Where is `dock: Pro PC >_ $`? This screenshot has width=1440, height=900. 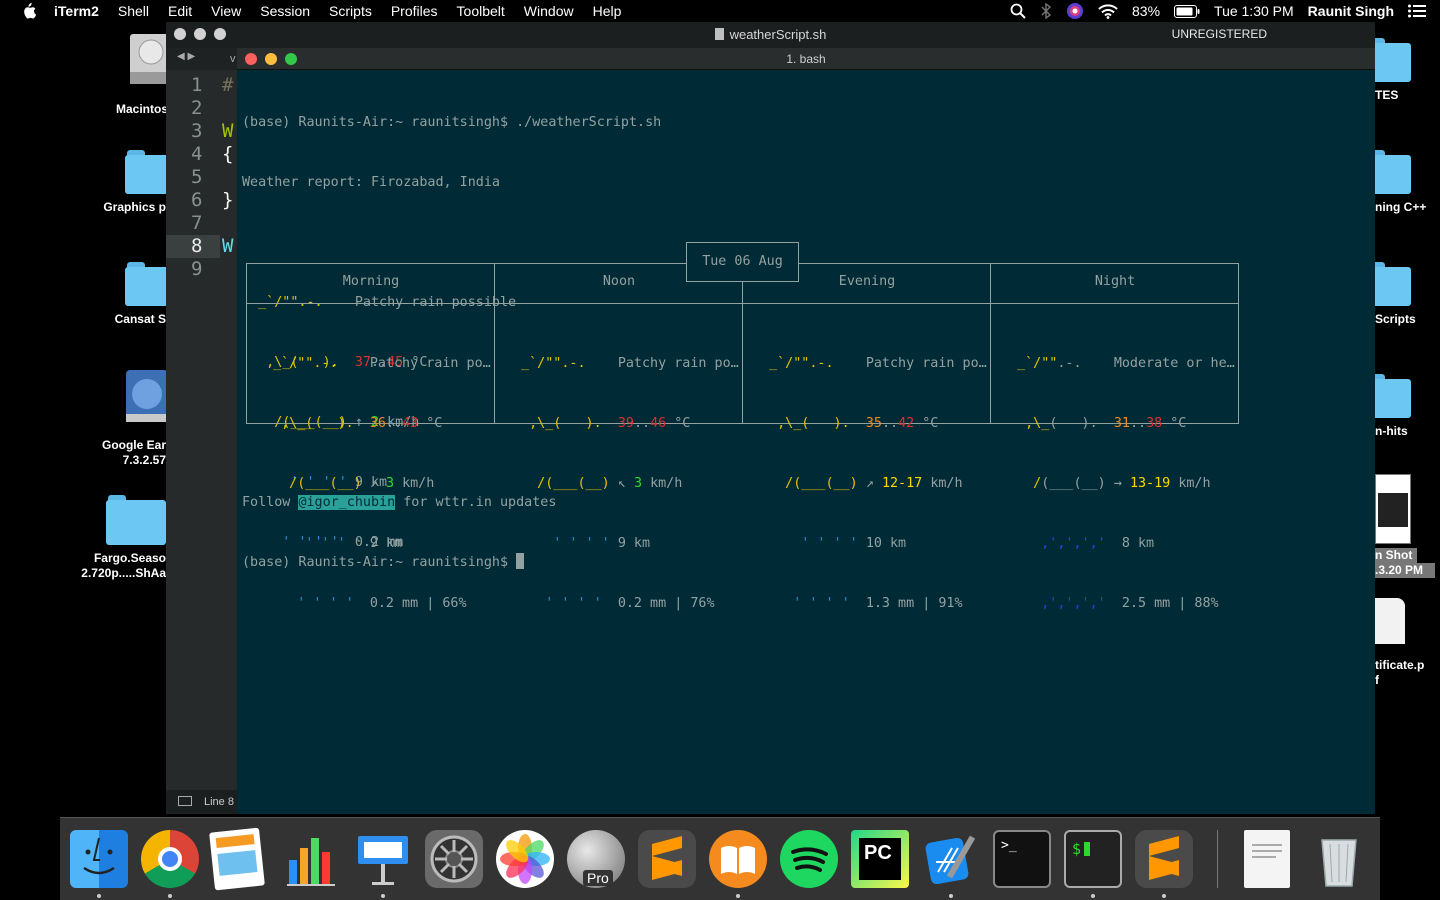 dock: Pro PC >_ $ is located at coordinates (720, 858).